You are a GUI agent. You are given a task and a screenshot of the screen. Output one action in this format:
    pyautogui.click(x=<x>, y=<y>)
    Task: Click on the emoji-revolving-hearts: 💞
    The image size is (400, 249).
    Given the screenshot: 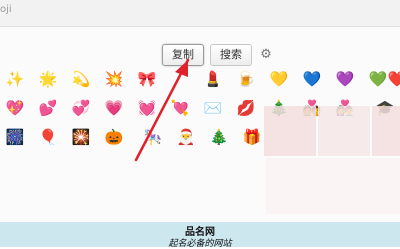 What is the action you would take?
    pyautogui.click(x=81, y=108)
    